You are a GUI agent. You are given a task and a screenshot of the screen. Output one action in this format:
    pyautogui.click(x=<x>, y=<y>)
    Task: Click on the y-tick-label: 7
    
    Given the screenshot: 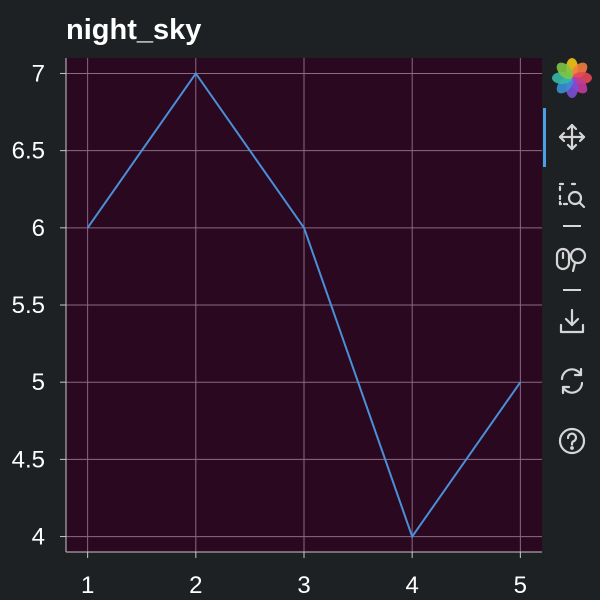 What is the action you would take?
    pyautogui.click(x=38, y=73)
    